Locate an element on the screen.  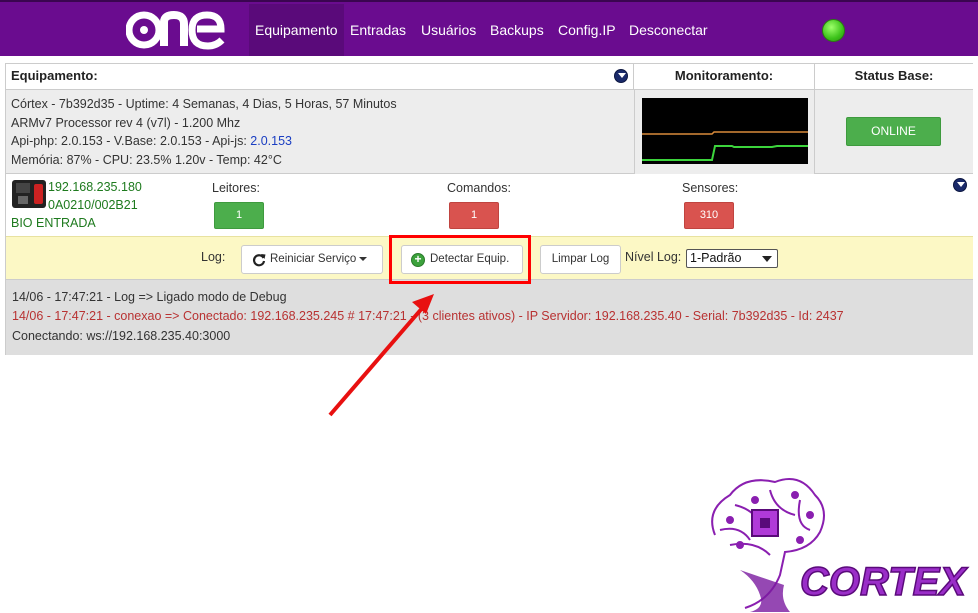
cortex-brain-logo: CORTEX is located at coordinates (840, 545).